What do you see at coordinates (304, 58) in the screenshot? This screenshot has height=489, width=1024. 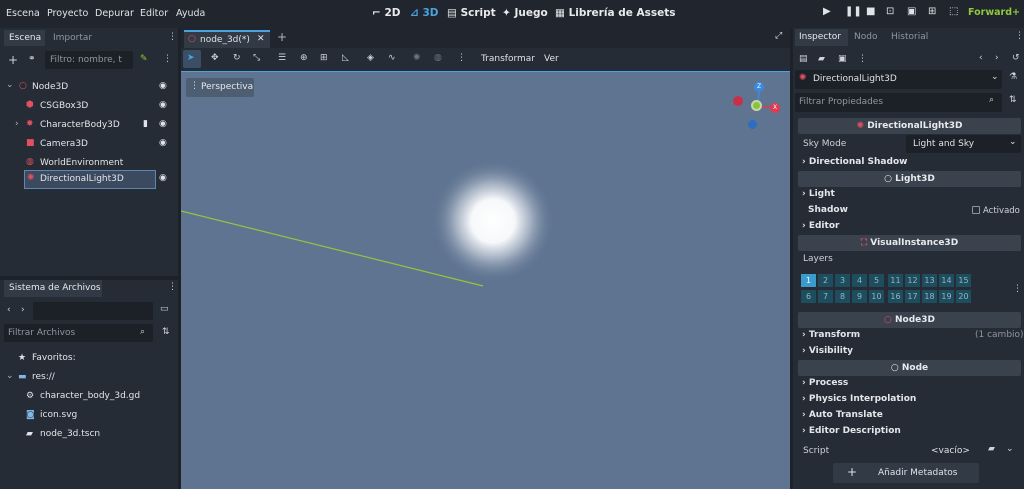 I see `lock-icon: ⊕` at bounding box center [304, 58].